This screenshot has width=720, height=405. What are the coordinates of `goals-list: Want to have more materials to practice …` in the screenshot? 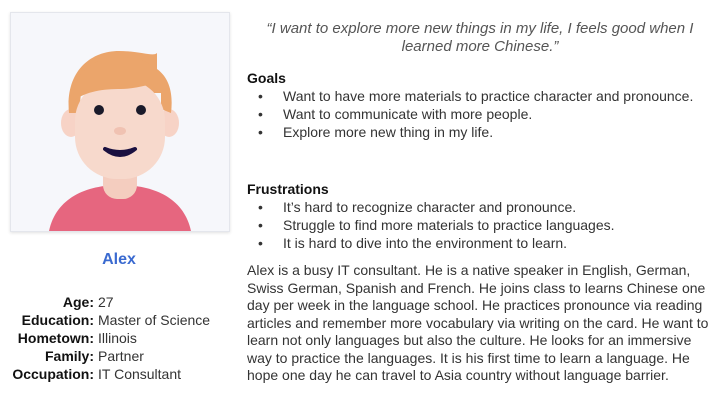 It's located at (475, 114).